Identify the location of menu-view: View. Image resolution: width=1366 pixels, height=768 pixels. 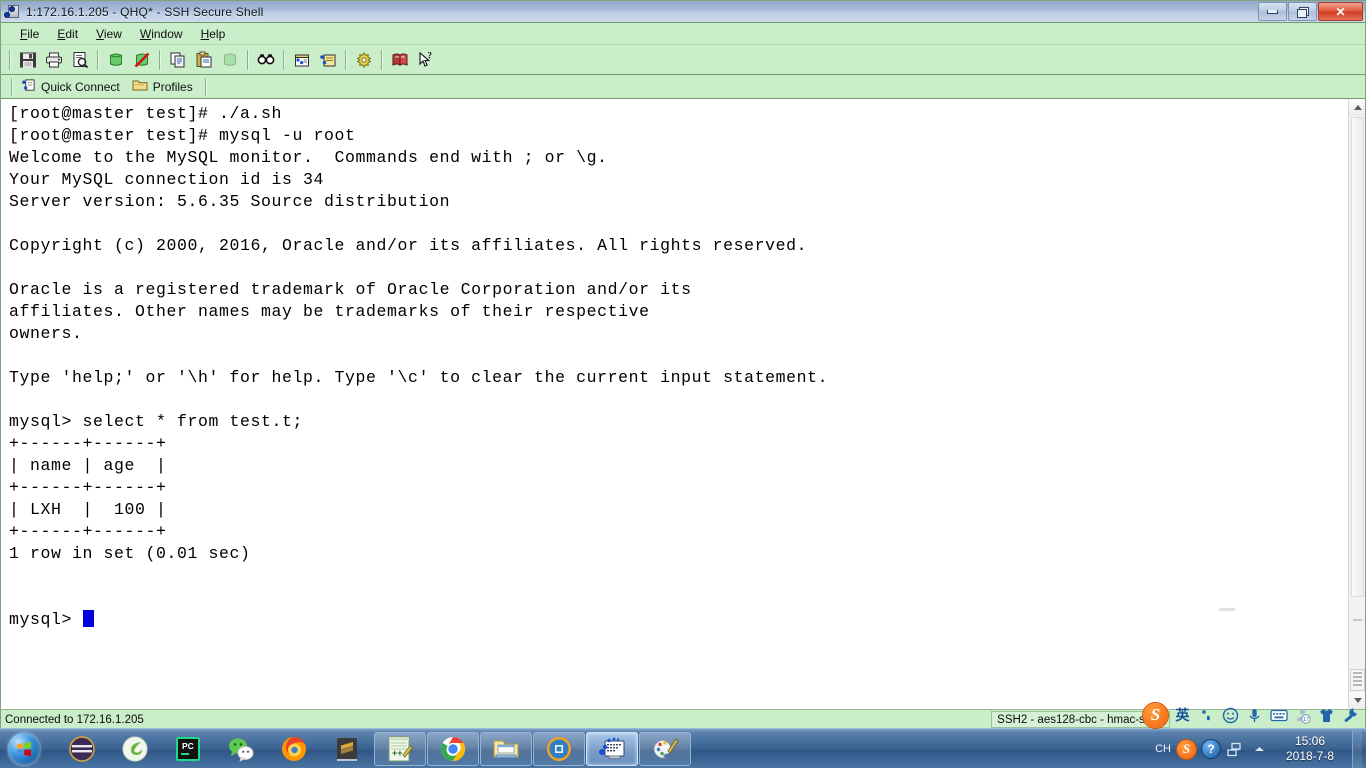
(109, 34).